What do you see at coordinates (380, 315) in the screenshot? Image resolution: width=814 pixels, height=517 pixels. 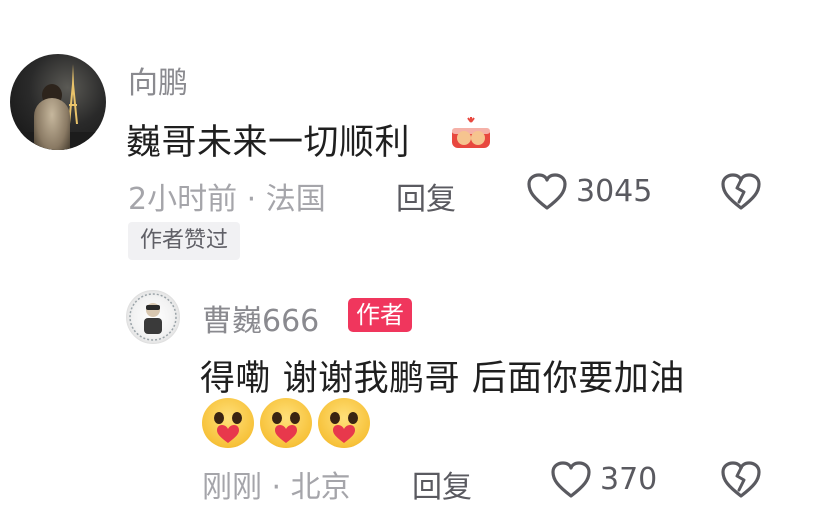 I see `author-badge: 作者` at bounding box center [380, 315].